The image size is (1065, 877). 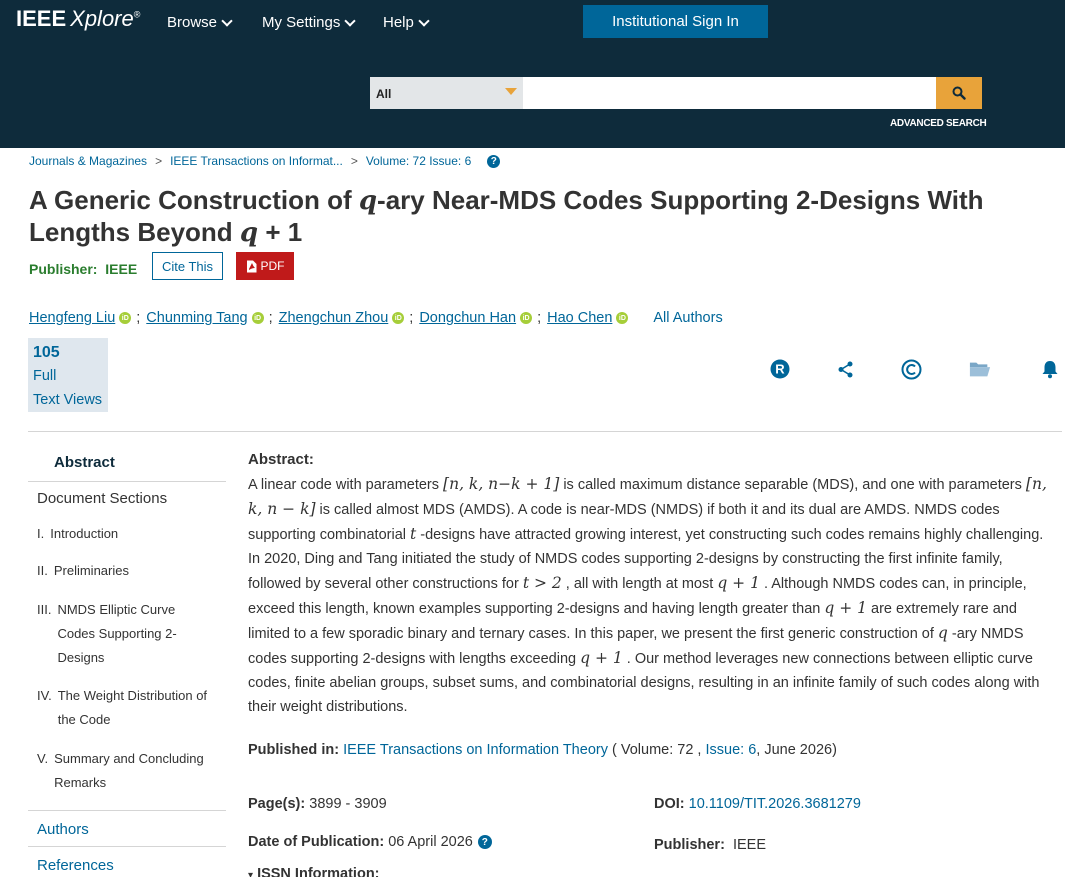 I want to click on publication-date-info: Date of Publication: 06 April 2026 ?, so click(x=370, y=842).